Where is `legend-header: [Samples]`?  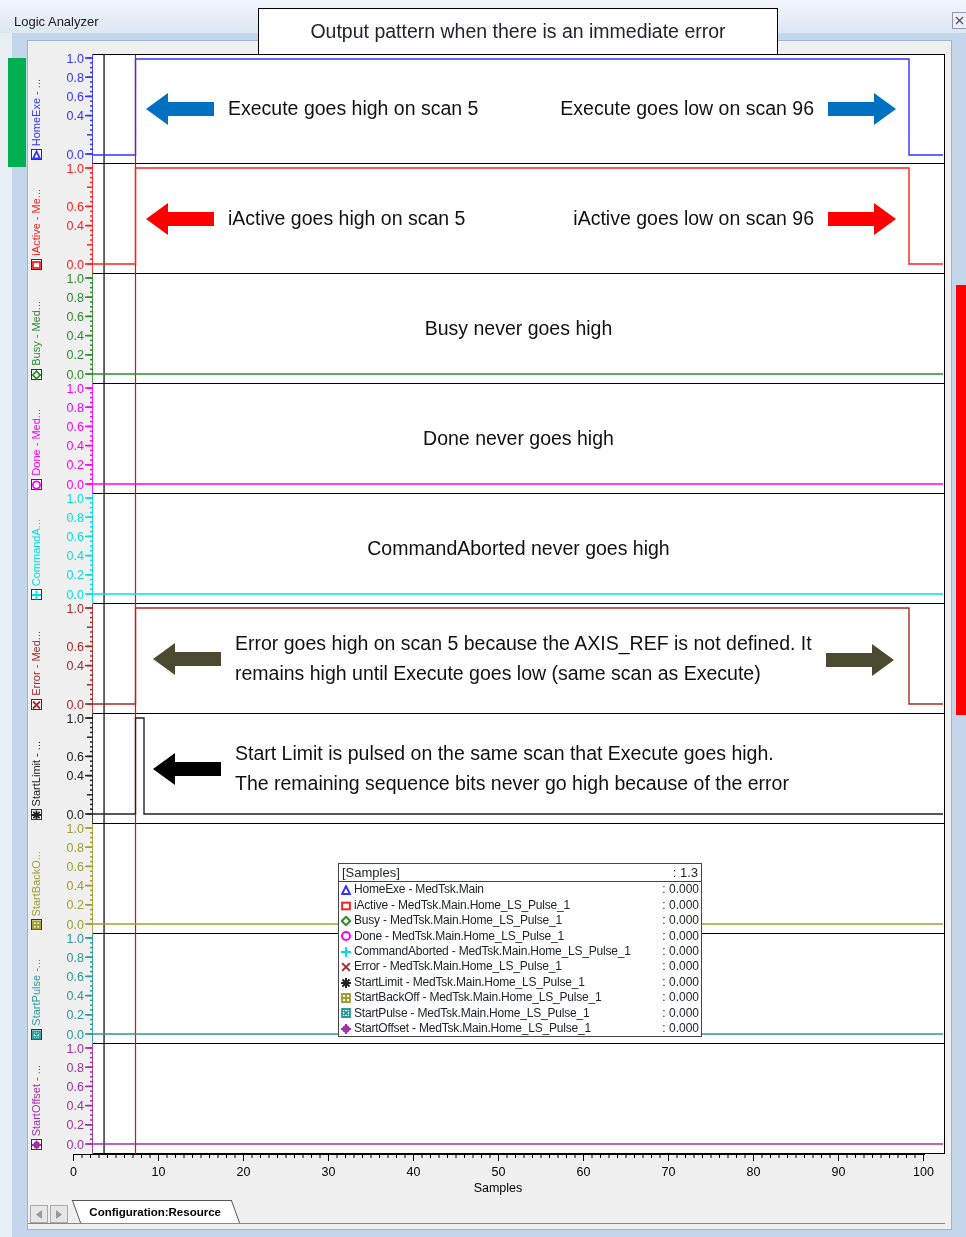 legend-header: [Samples] is located at coordinates (371, 873).